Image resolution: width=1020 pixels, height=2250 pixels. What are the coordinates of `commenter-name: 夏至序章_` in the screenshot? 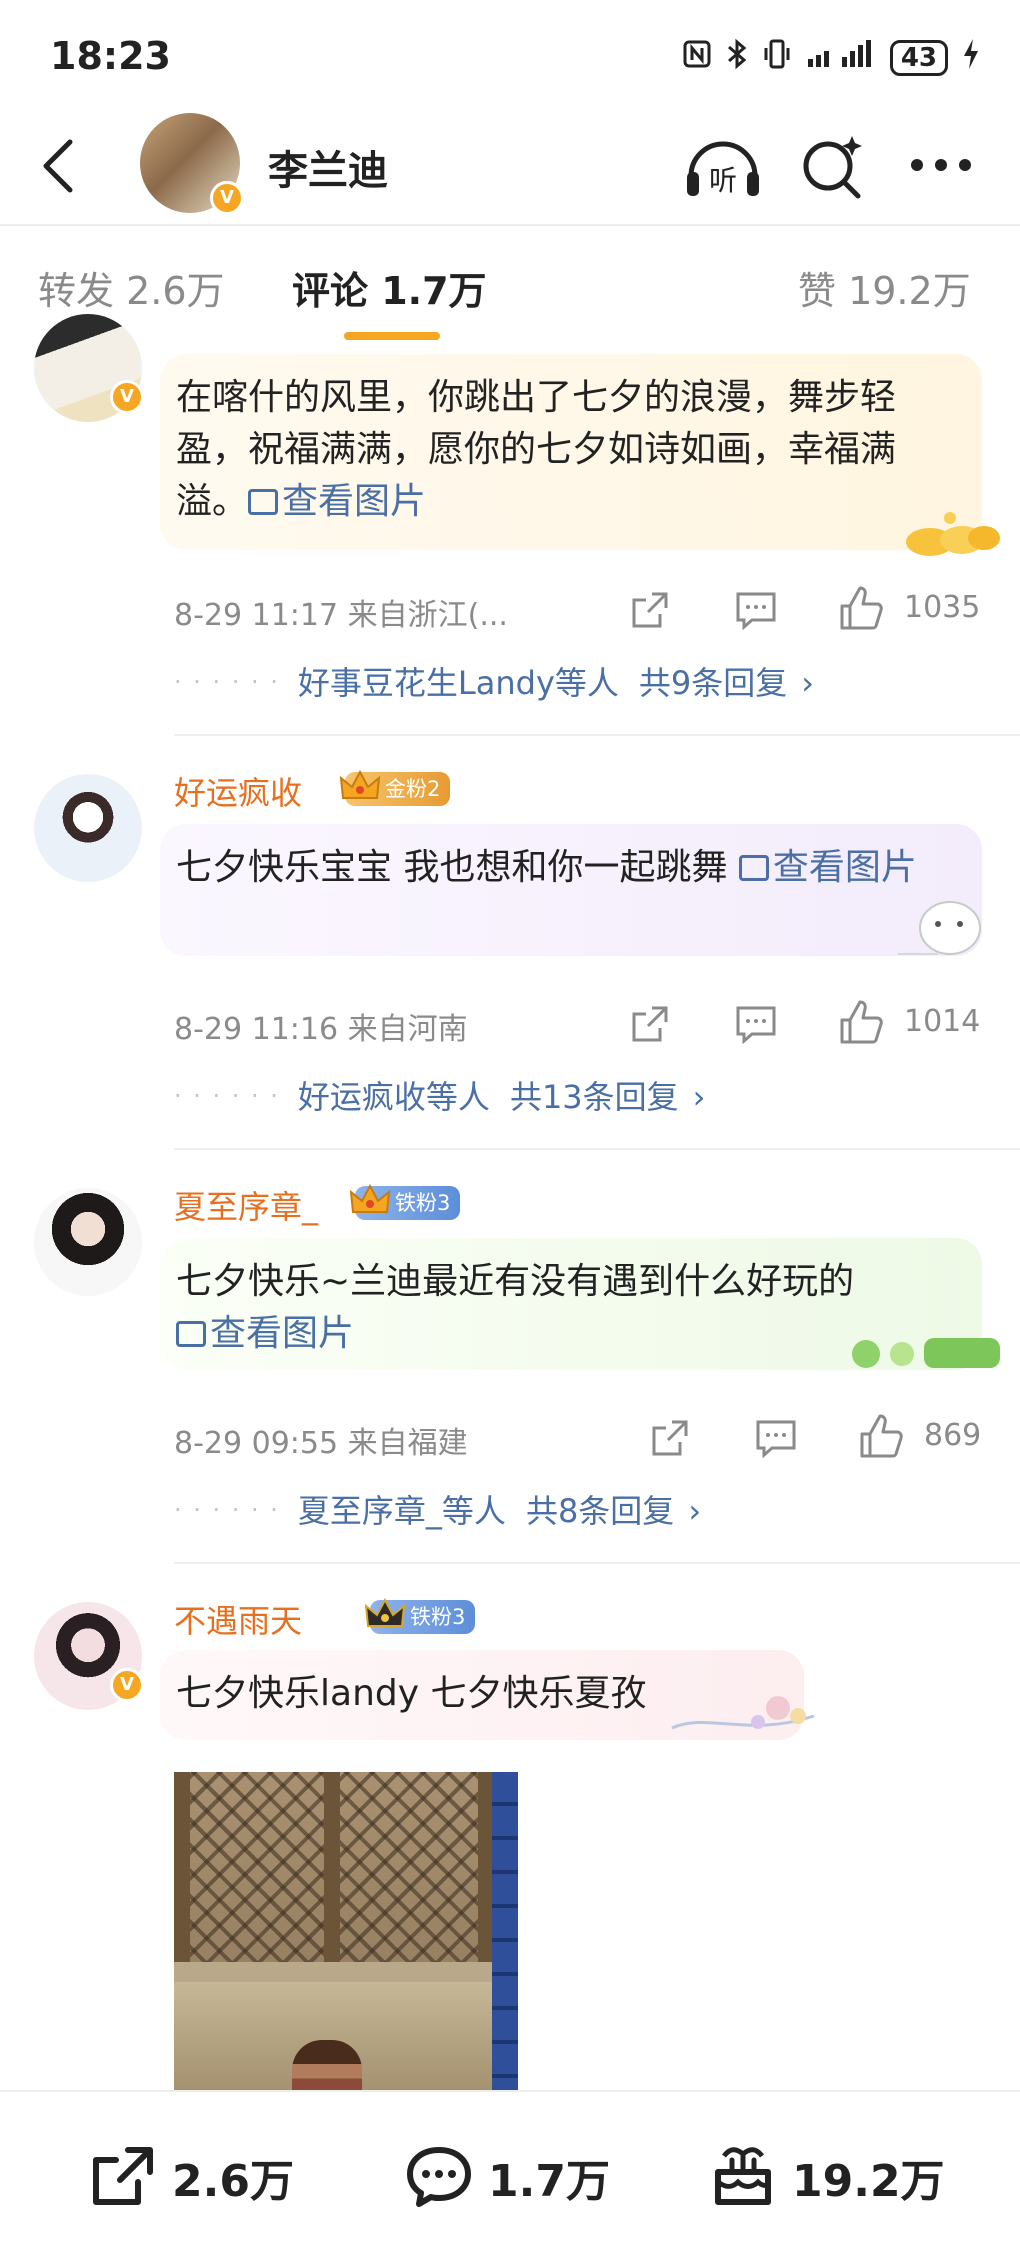 It's located at (246, 1205).